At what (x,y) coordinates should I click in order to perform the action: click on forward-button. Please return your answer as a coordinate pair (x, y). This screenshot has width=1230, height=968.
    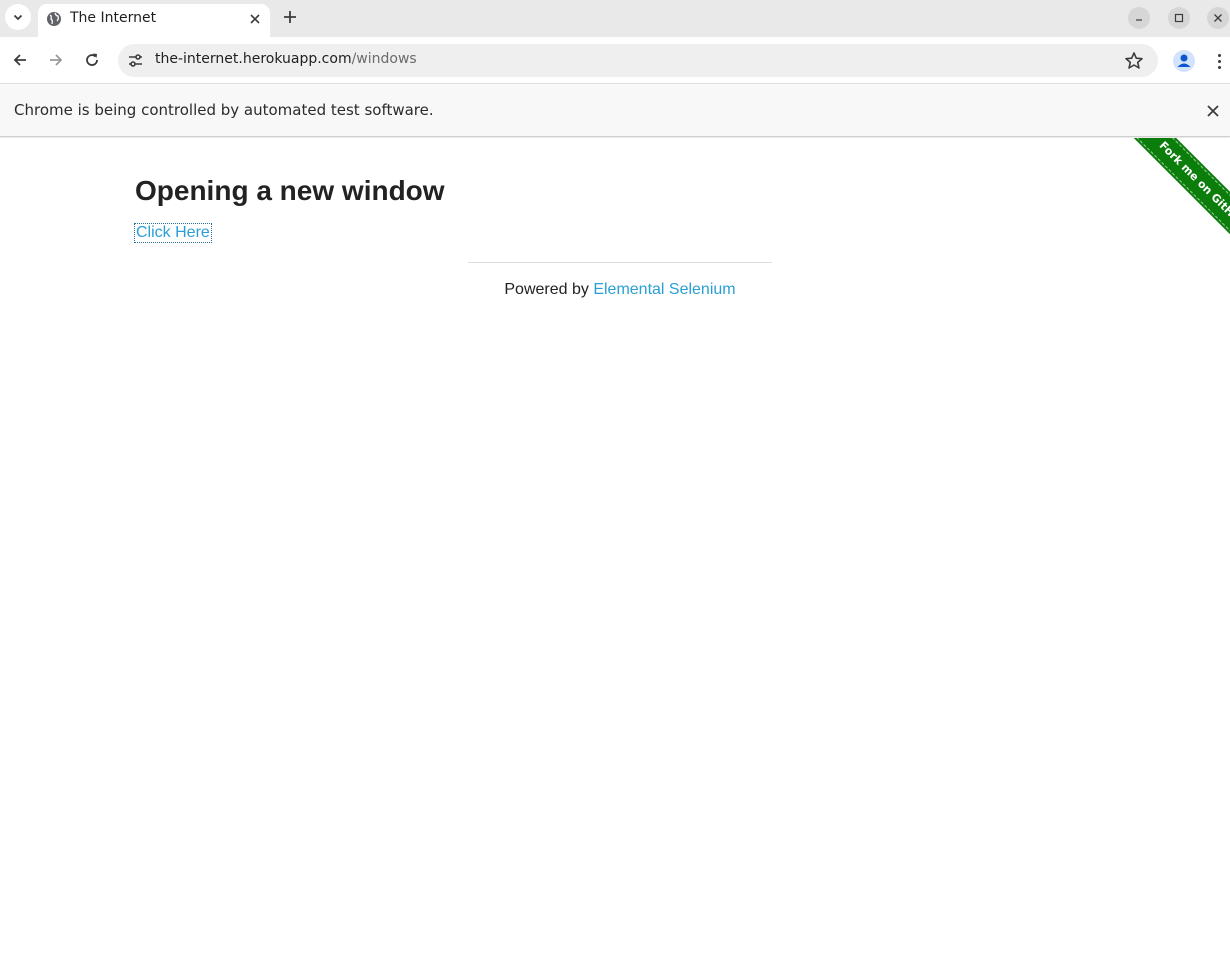
    Looking at the image, I should click on (56, 60).